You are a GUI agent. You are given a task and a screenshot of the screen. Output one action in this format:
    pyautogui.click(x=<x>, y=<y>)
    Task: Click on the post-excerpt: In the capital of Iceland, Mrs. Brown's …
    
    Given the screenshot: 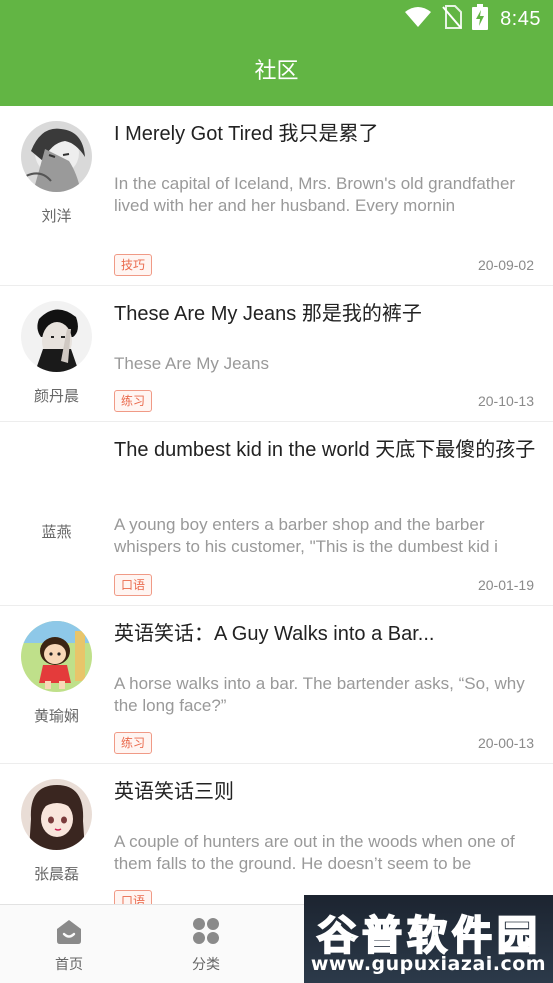 What is the action you would take?
    pyautogui.click(x=315, y=194)
    